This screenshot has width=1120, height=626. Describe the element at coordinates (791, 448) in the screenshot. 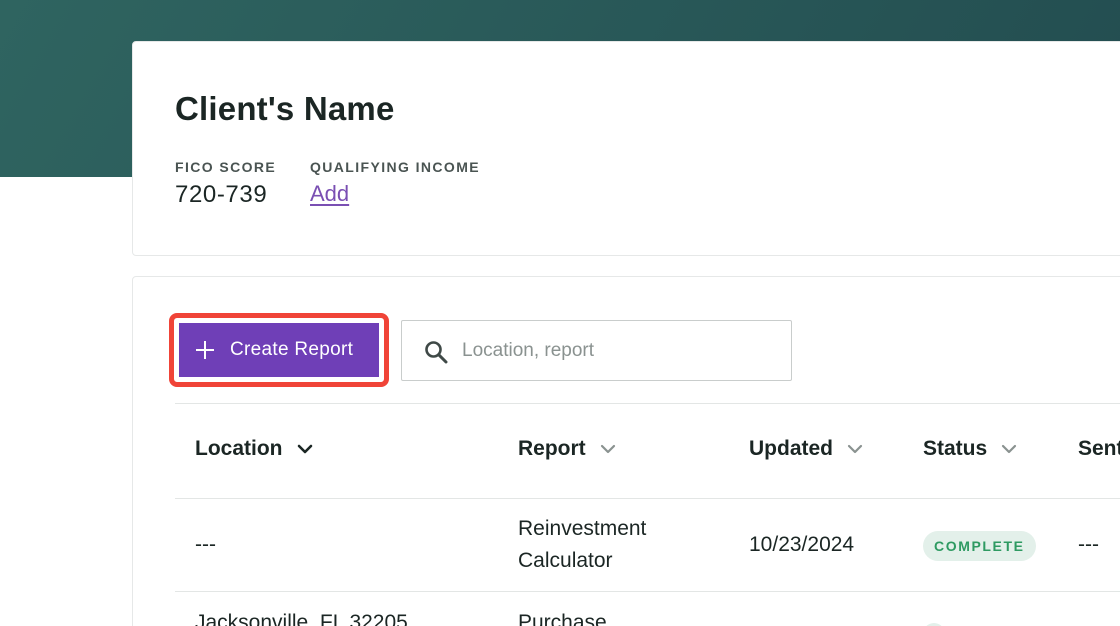

I see `column-header-updated-label: Updated` at that location.